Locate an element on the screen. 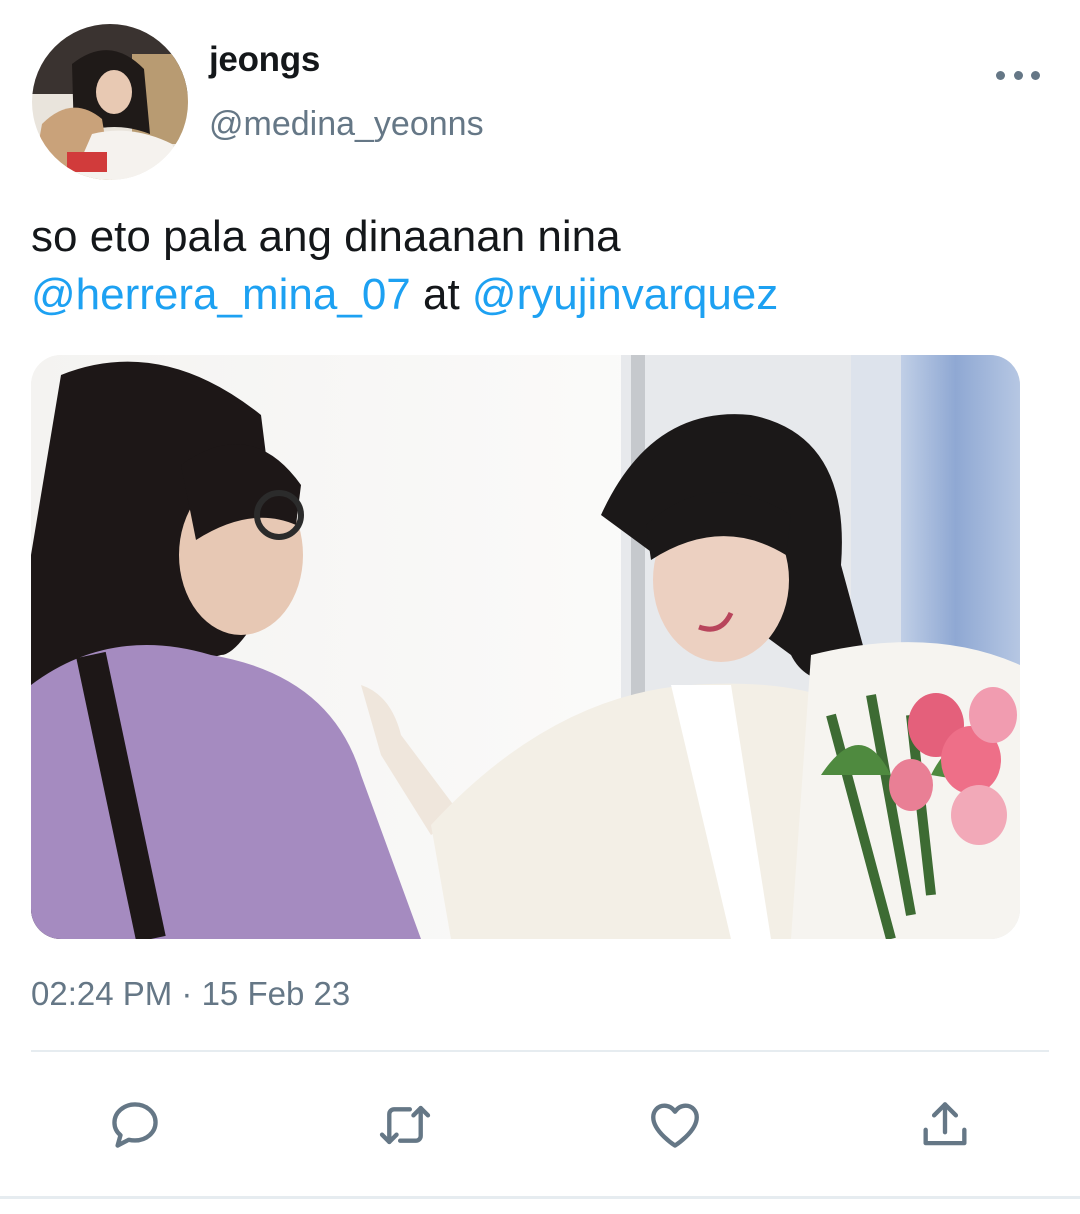  avatar-image is located at coordinates (110, 102).